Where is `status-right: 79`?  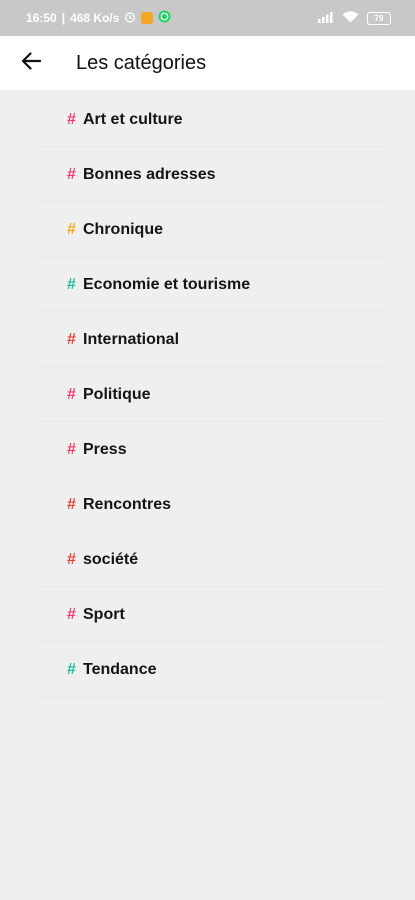
status-right: 79 is located at coordinates (354, 18).